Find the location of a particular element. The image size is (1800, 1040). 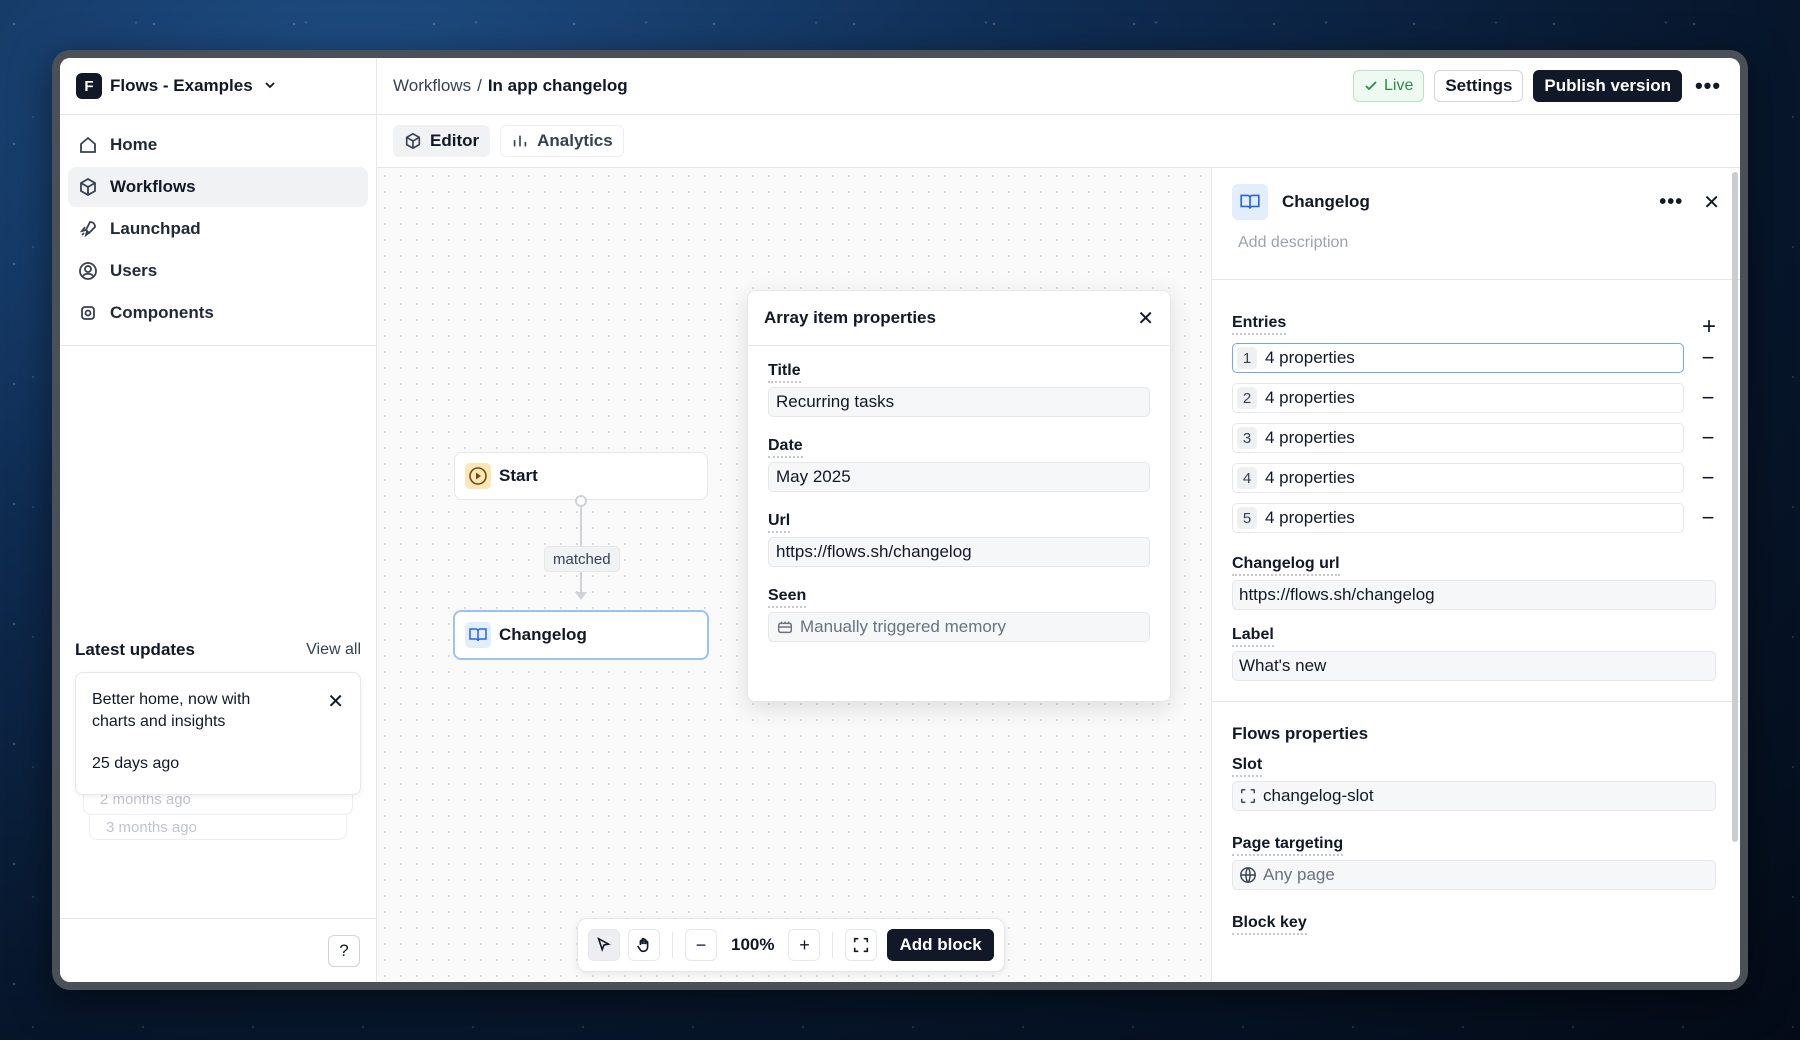

entry-index: 2 is located at coordinates (1247, 398).